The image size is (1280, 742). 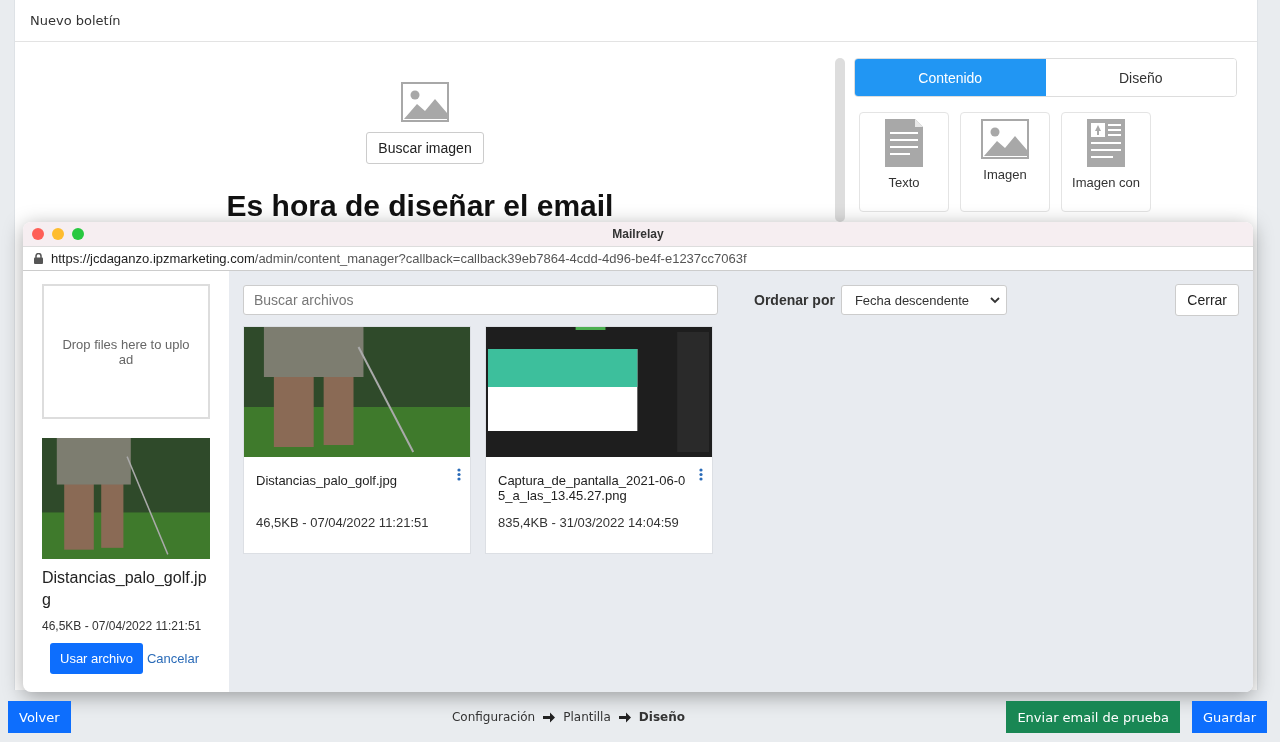 I want to click on back-button: Volver, so click(x=39, y=717).